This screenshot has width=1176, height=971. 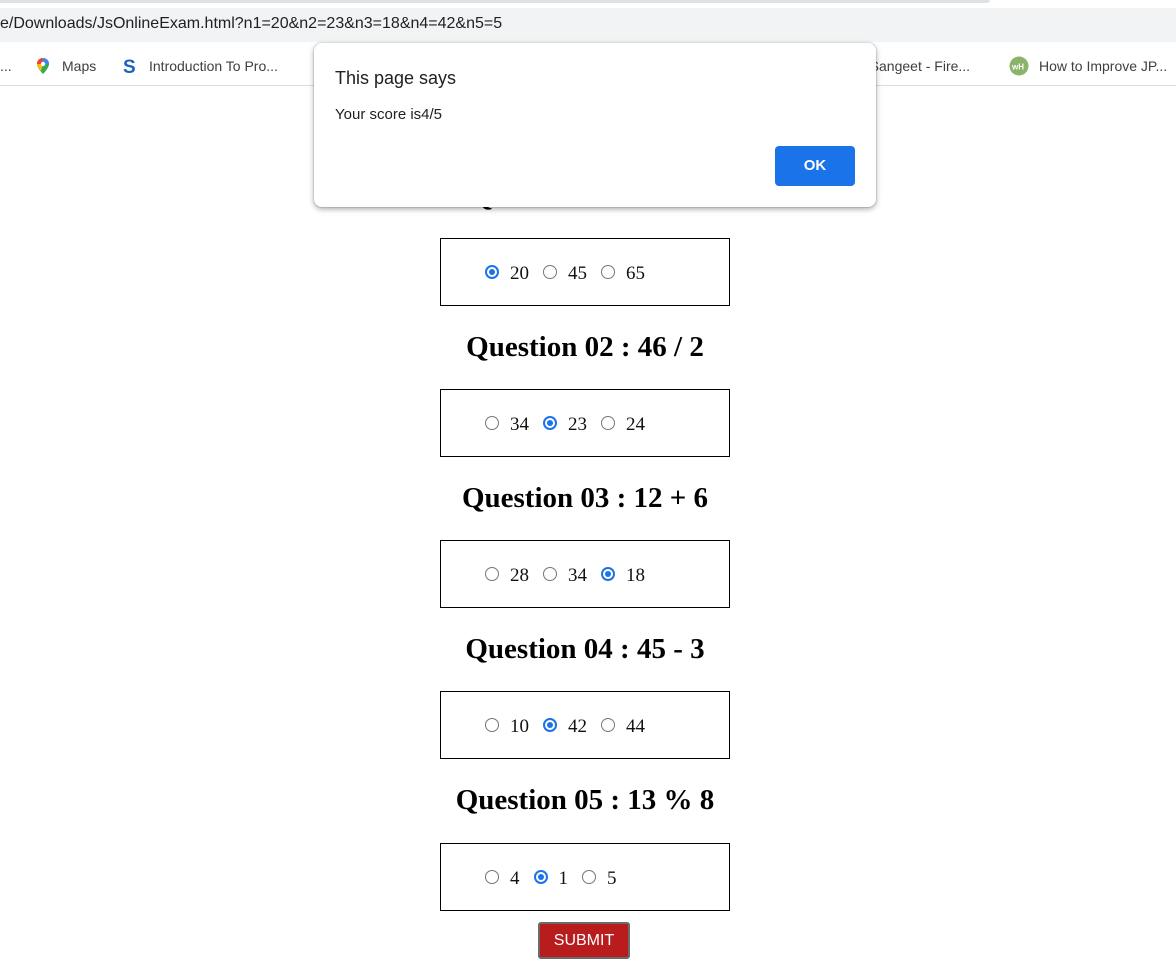 What do you see at coordinates (519, 273) in the screenshot?
I see `option-label: 20` at bounding box center [519, 273].